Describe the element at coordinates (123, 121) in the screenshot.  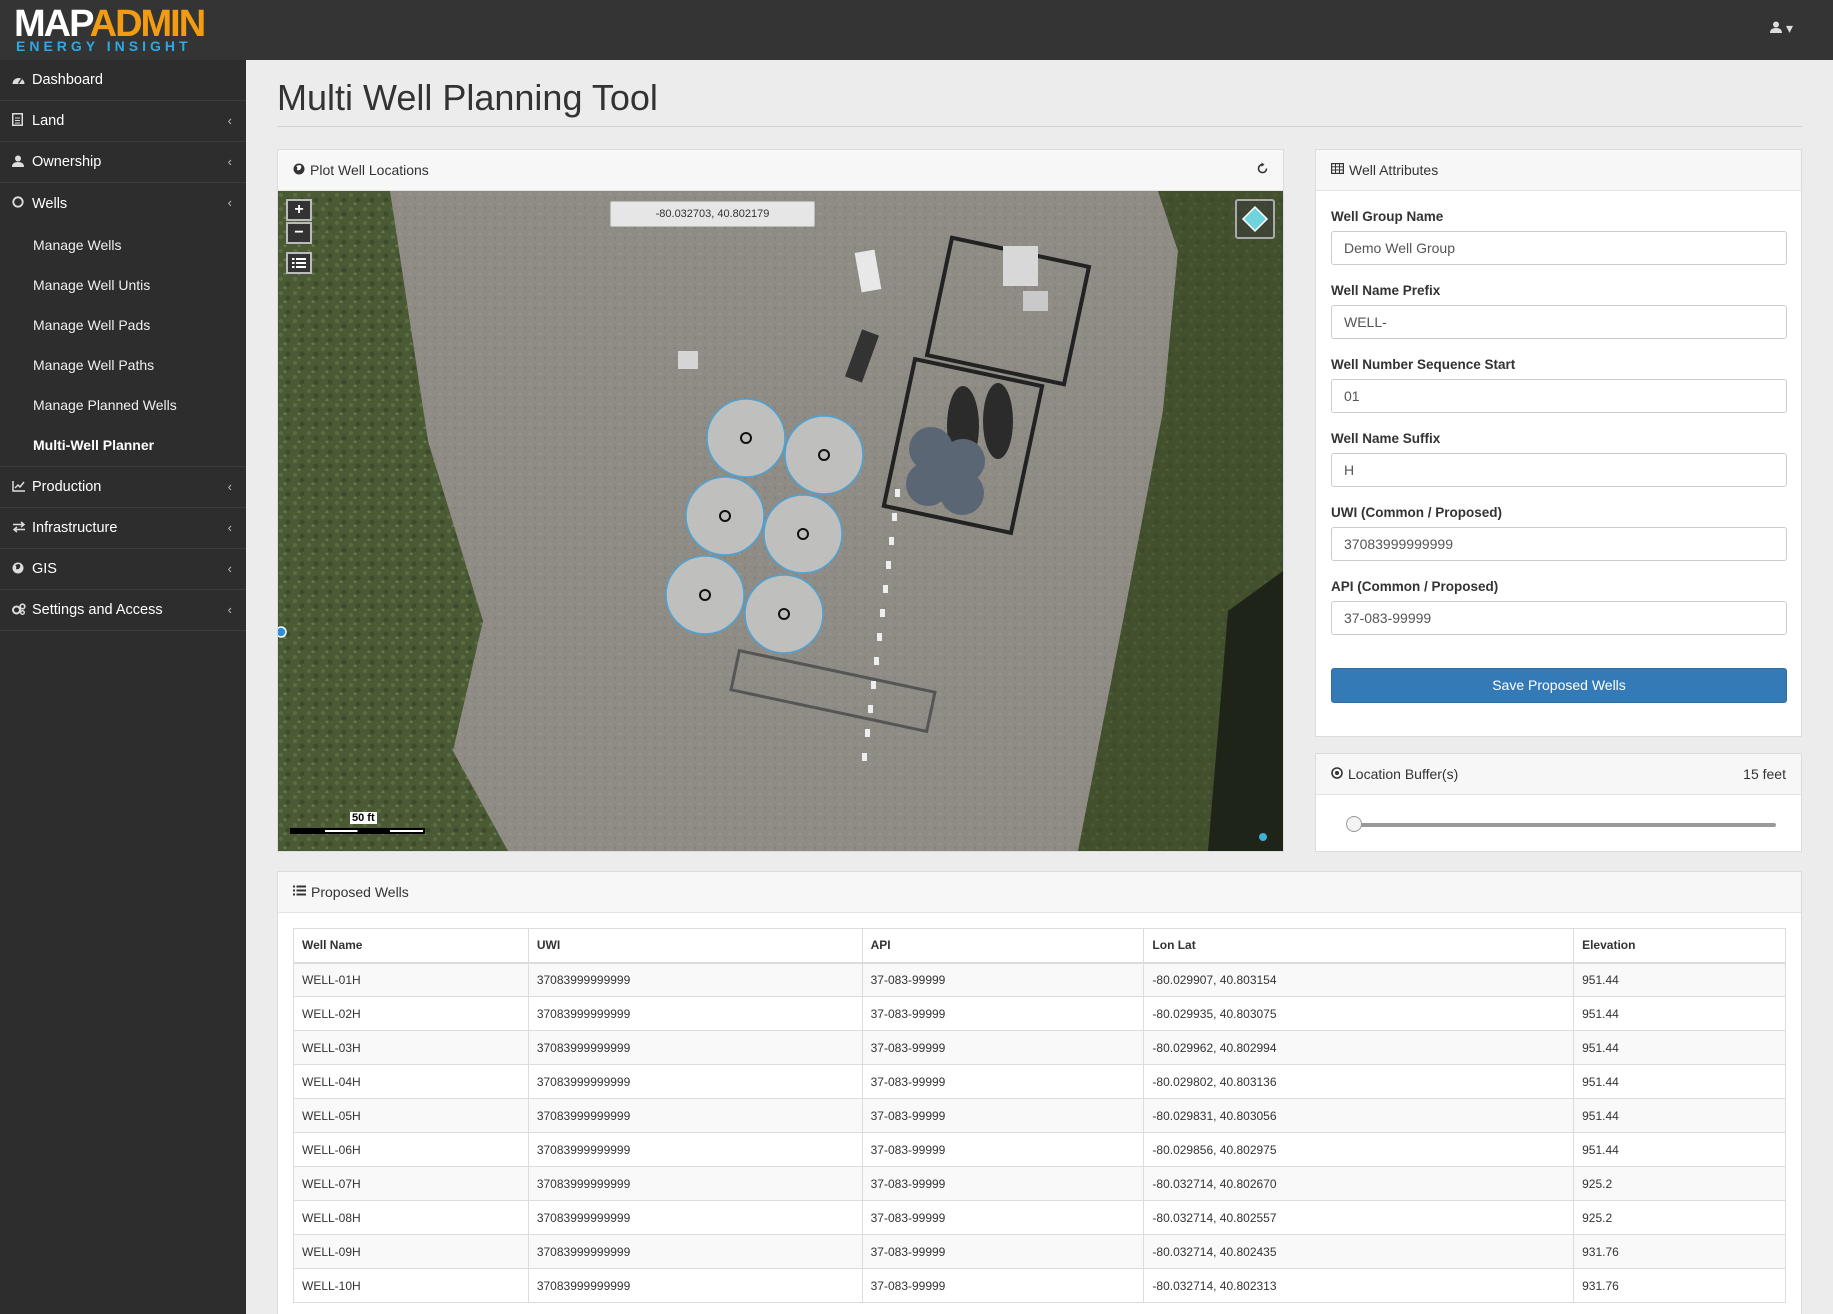
I see `sidebar-item-land: Land ‹` at that location.